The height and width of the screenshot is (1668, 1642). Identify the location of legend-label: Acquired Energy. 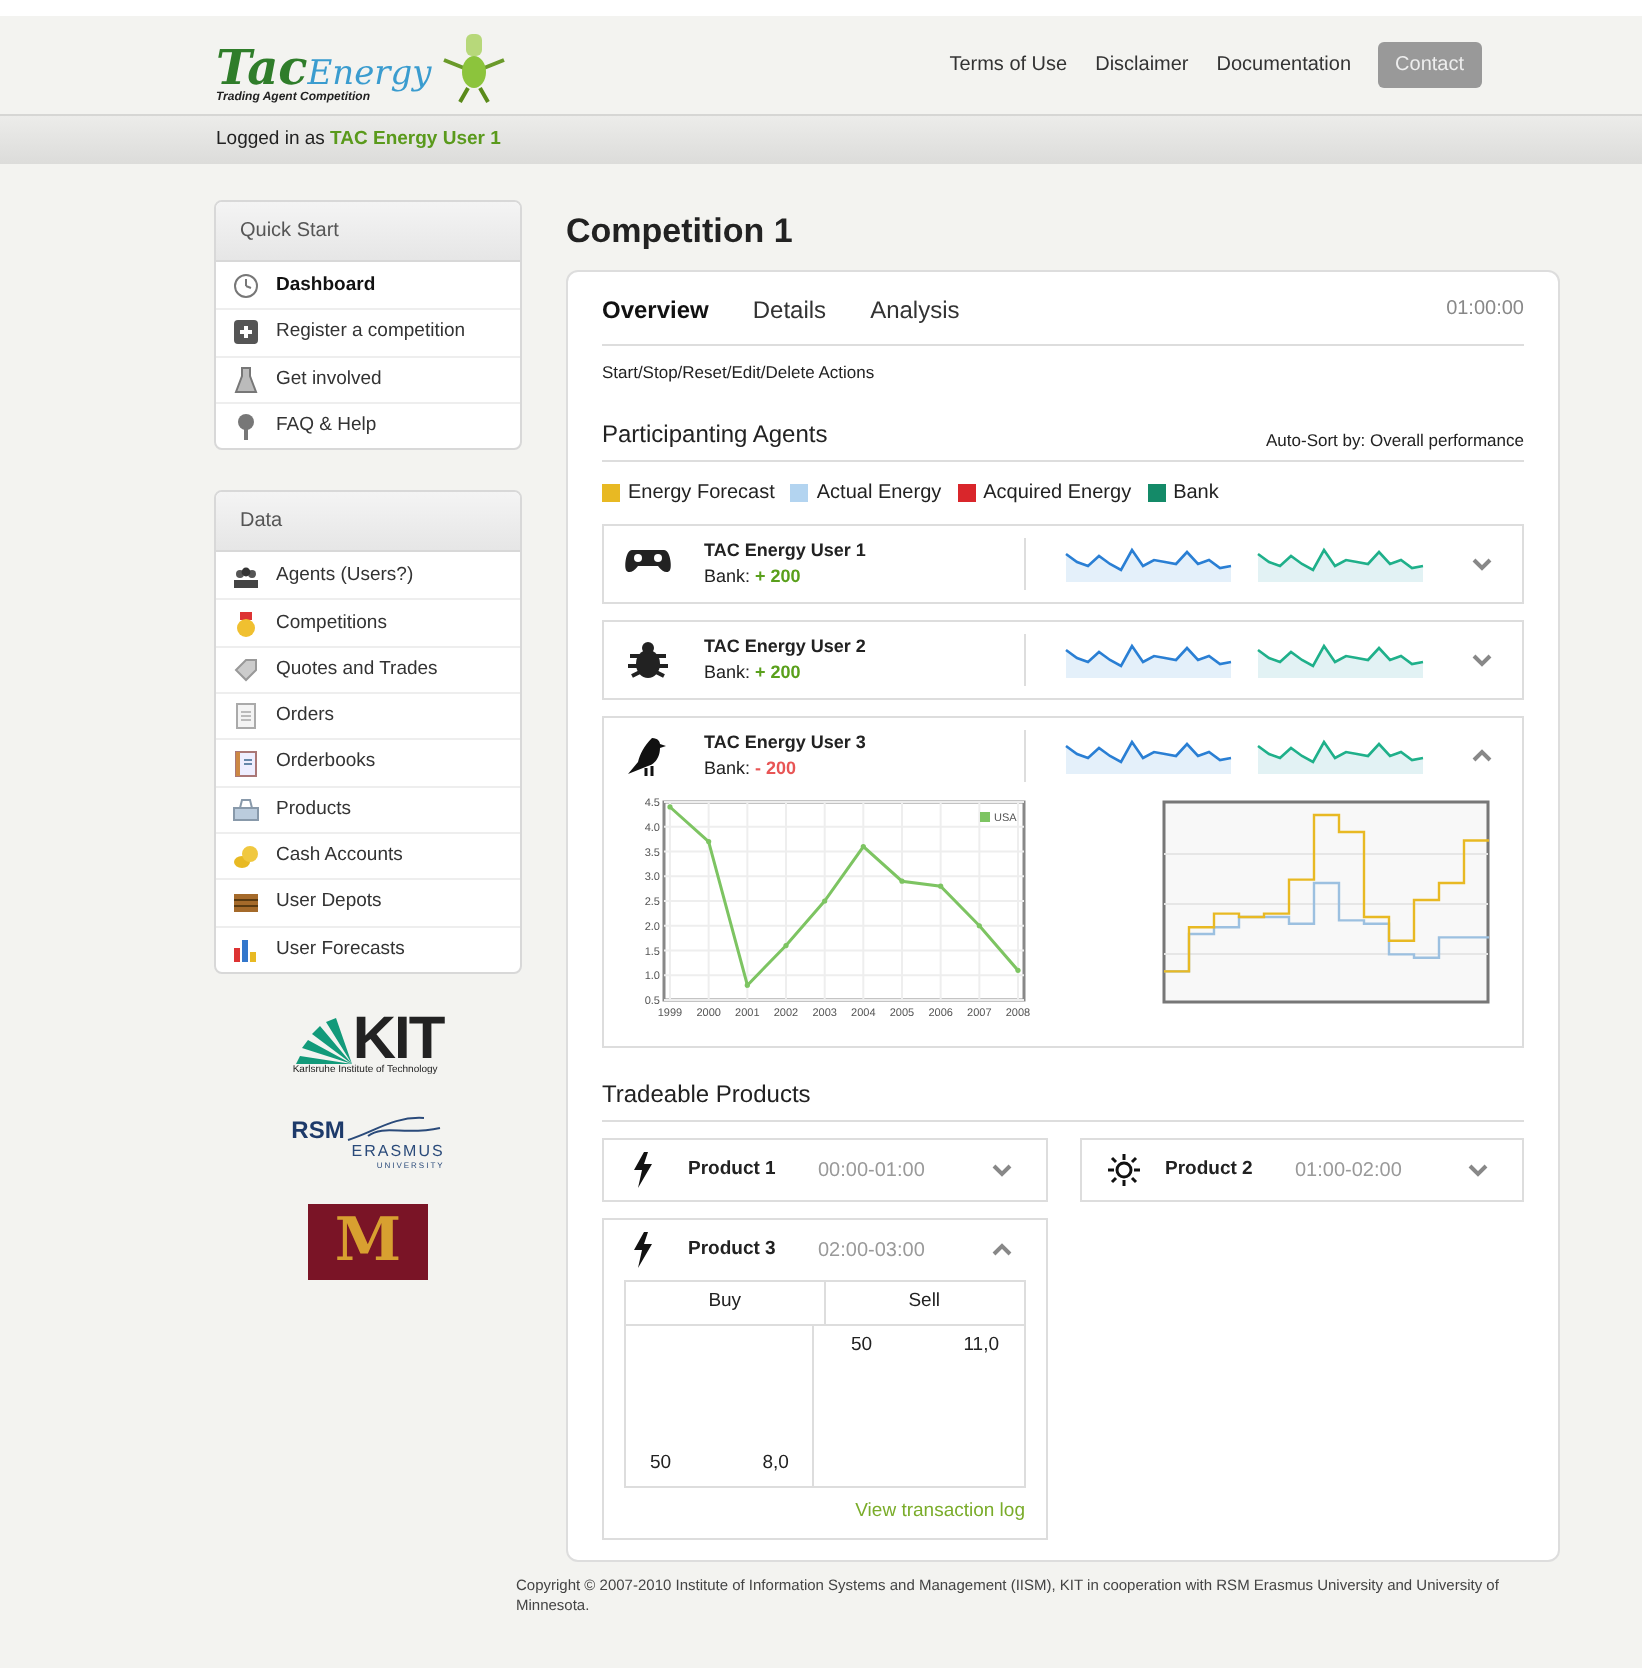
(1057, 494).